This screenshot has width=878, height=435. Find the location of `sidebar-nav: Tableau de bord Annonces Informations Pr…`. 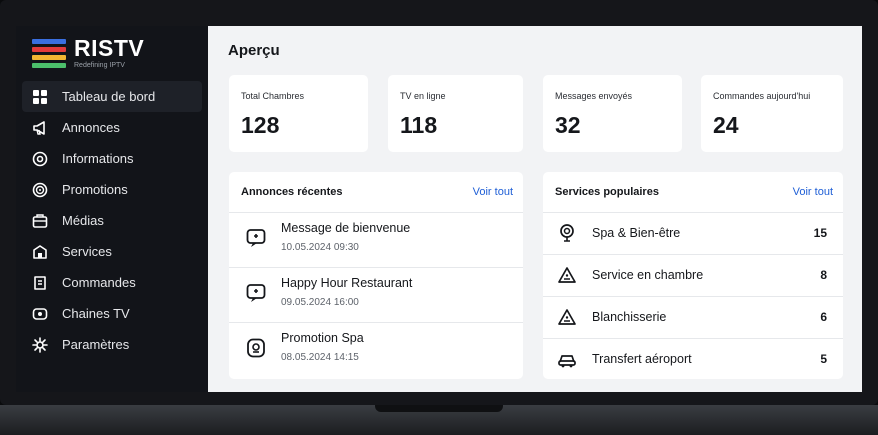

sidebar-nav: Tableau de bord Annonces Informations Pr… is located at coordinates (112, 220).